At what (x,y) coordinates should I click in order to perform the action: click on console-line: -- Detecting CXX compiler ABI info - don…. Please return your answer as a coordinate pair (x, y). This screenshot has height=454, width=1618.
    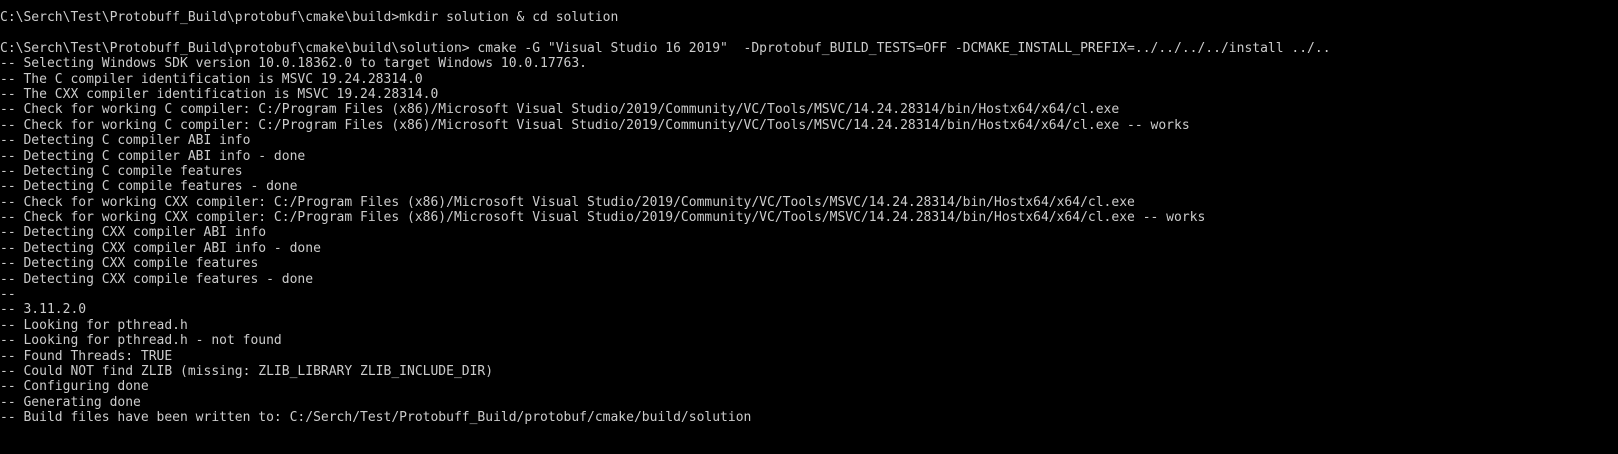
    Looking at the image, I should click on (160, 248).